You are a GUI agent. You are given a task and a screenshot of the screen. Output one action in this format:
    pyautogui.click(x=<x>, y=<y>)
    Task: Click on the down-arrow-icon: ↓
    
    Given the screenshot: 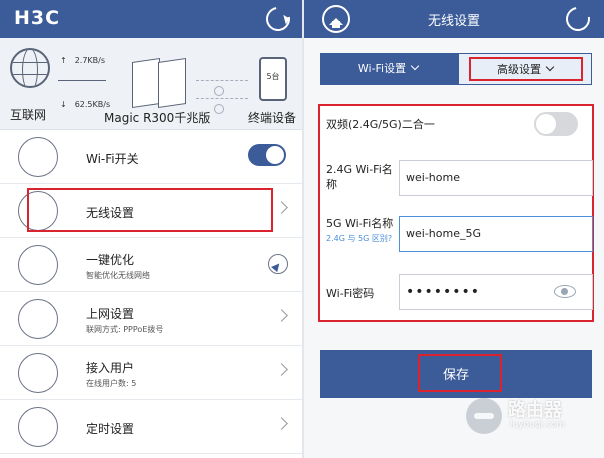 What is the action you would take?
    pyautogui.click(x=63, y=104)
    